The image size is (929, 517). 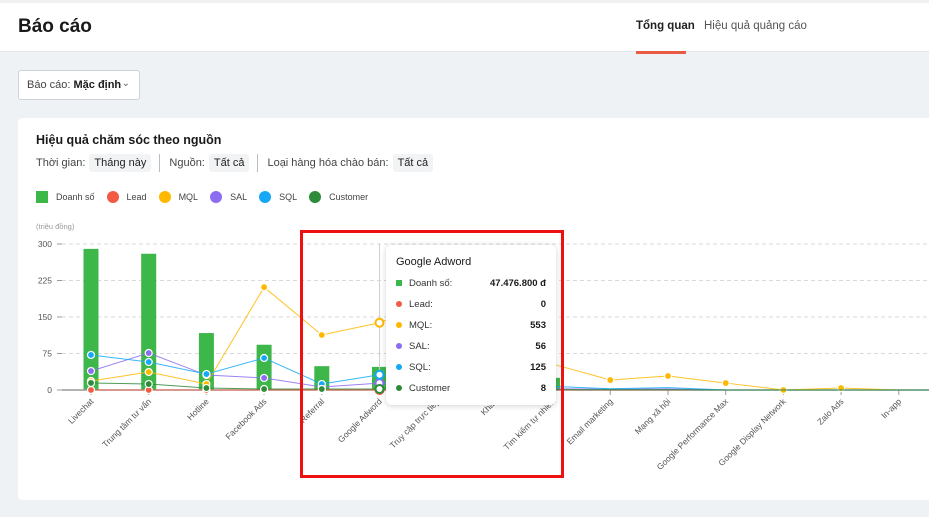 I want to click on tooltip-value: 47.476.800 đ, so click(x=518, y=283).